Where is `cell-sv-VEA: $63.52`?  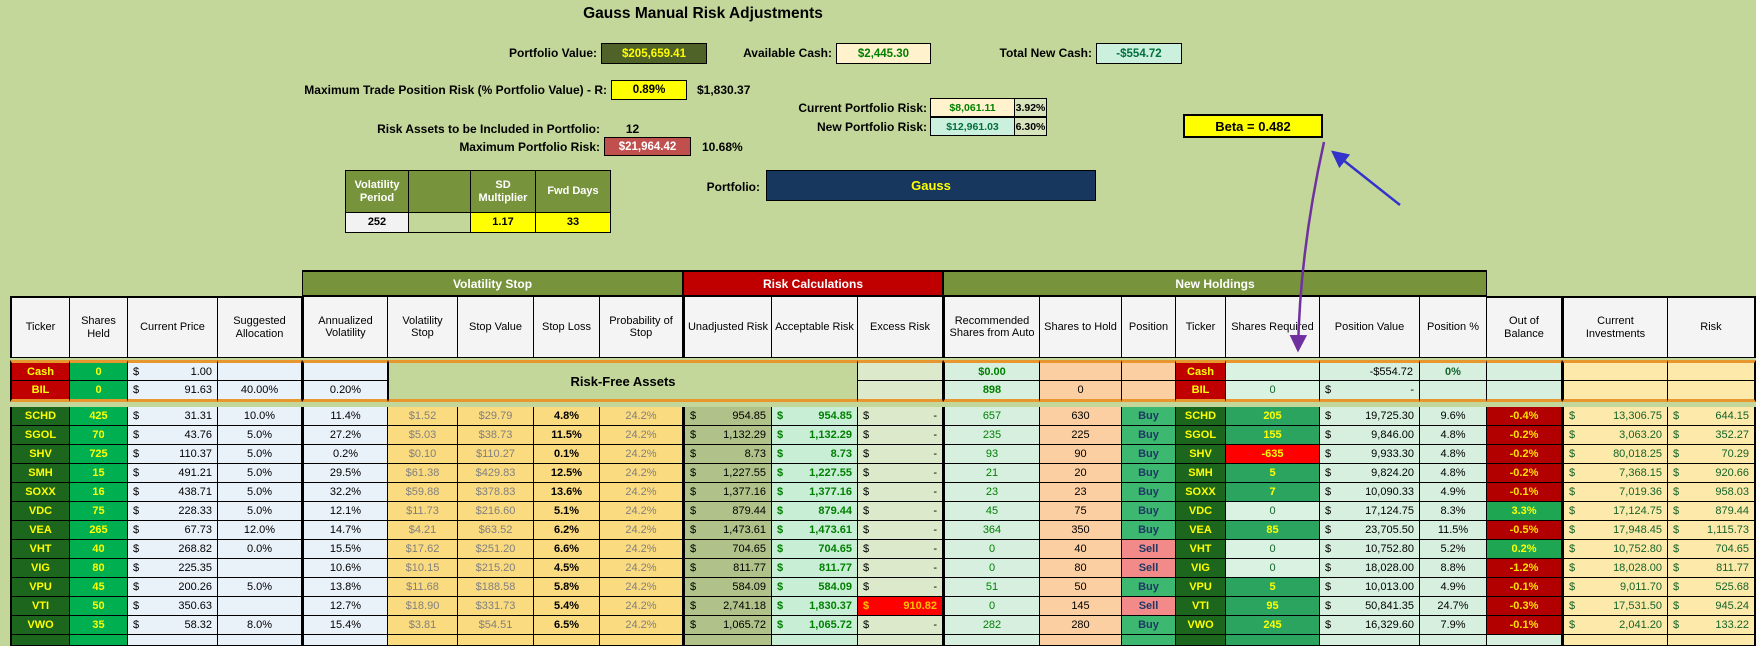
cell-sv-VEA: $63.52 is located at coordinates (496, 530).